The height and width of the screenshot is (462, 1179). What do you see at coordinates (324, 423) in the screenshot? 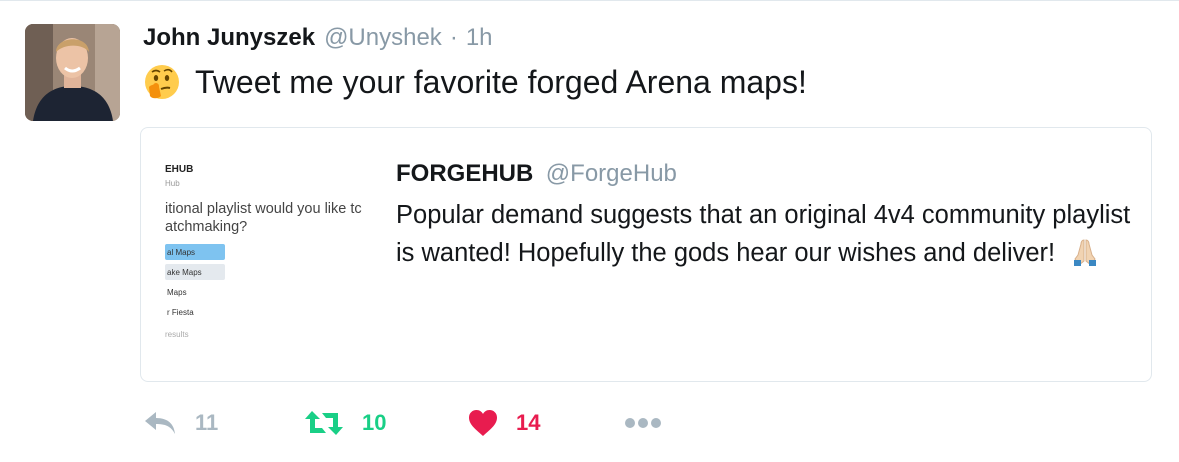
I see `retweet-icon` at bounding box center [324, 423].